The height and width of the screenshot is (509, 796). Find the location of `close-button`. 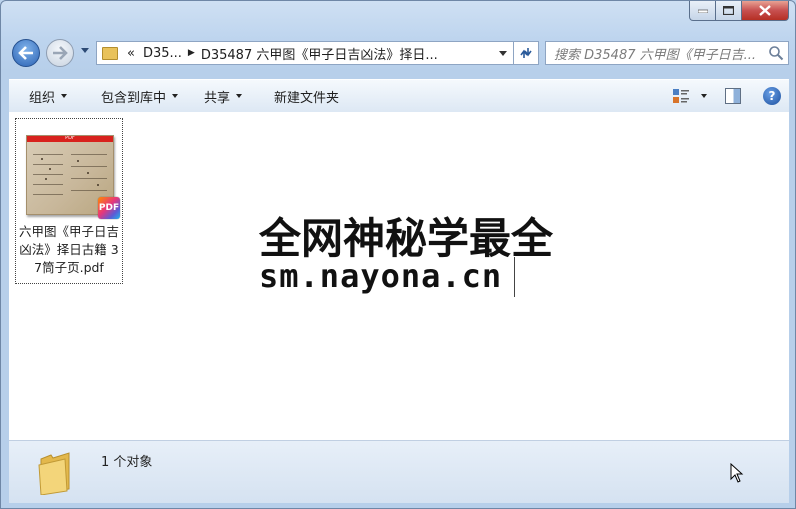

close-button is located at coordinates (765, 11).